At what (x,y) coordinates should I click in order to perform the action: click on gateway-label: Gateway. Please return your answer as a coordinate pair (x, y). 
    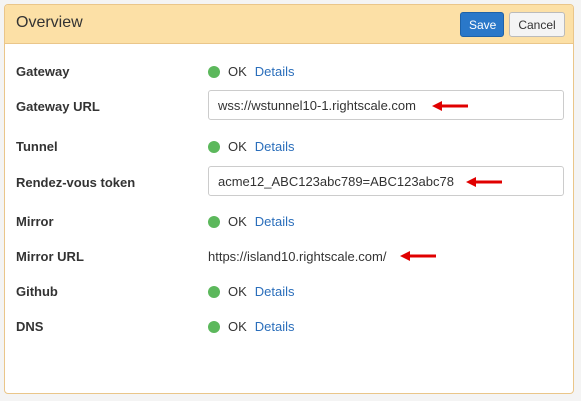
    Looking at the image, I should click on (43, 71).